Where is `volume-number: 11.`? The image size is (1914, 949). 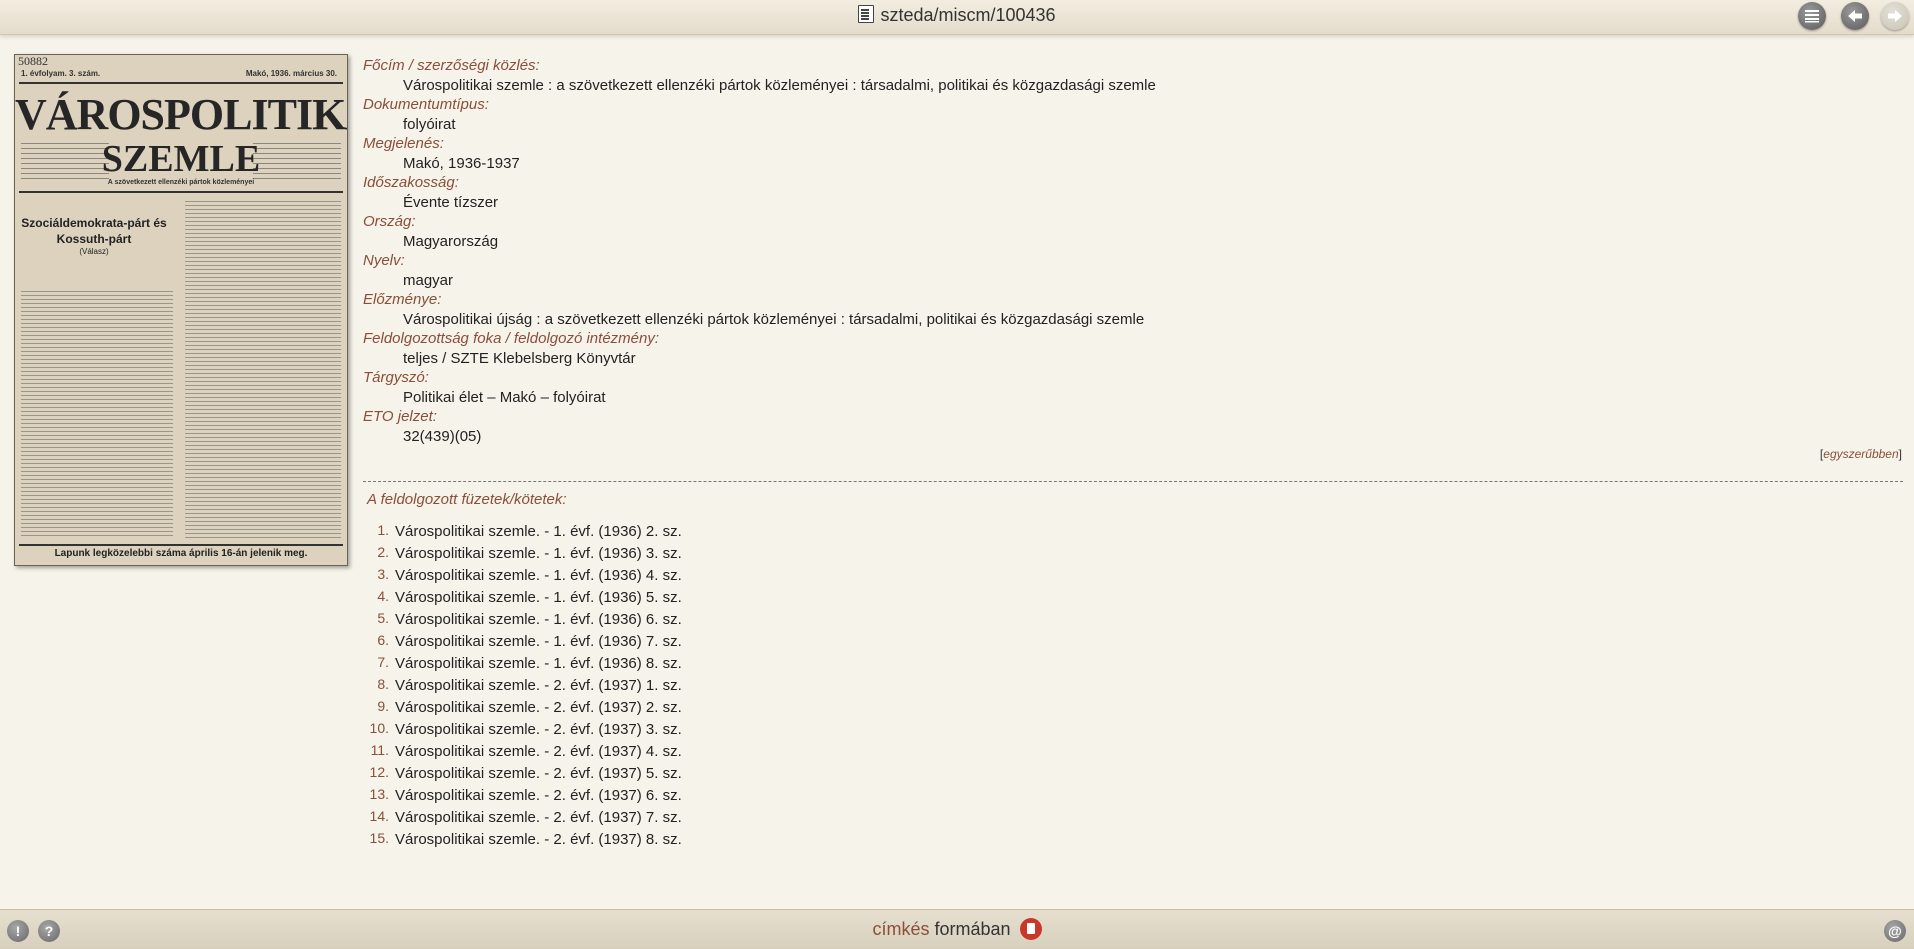 volume-number: 11. is located at coordinates (379, 750).